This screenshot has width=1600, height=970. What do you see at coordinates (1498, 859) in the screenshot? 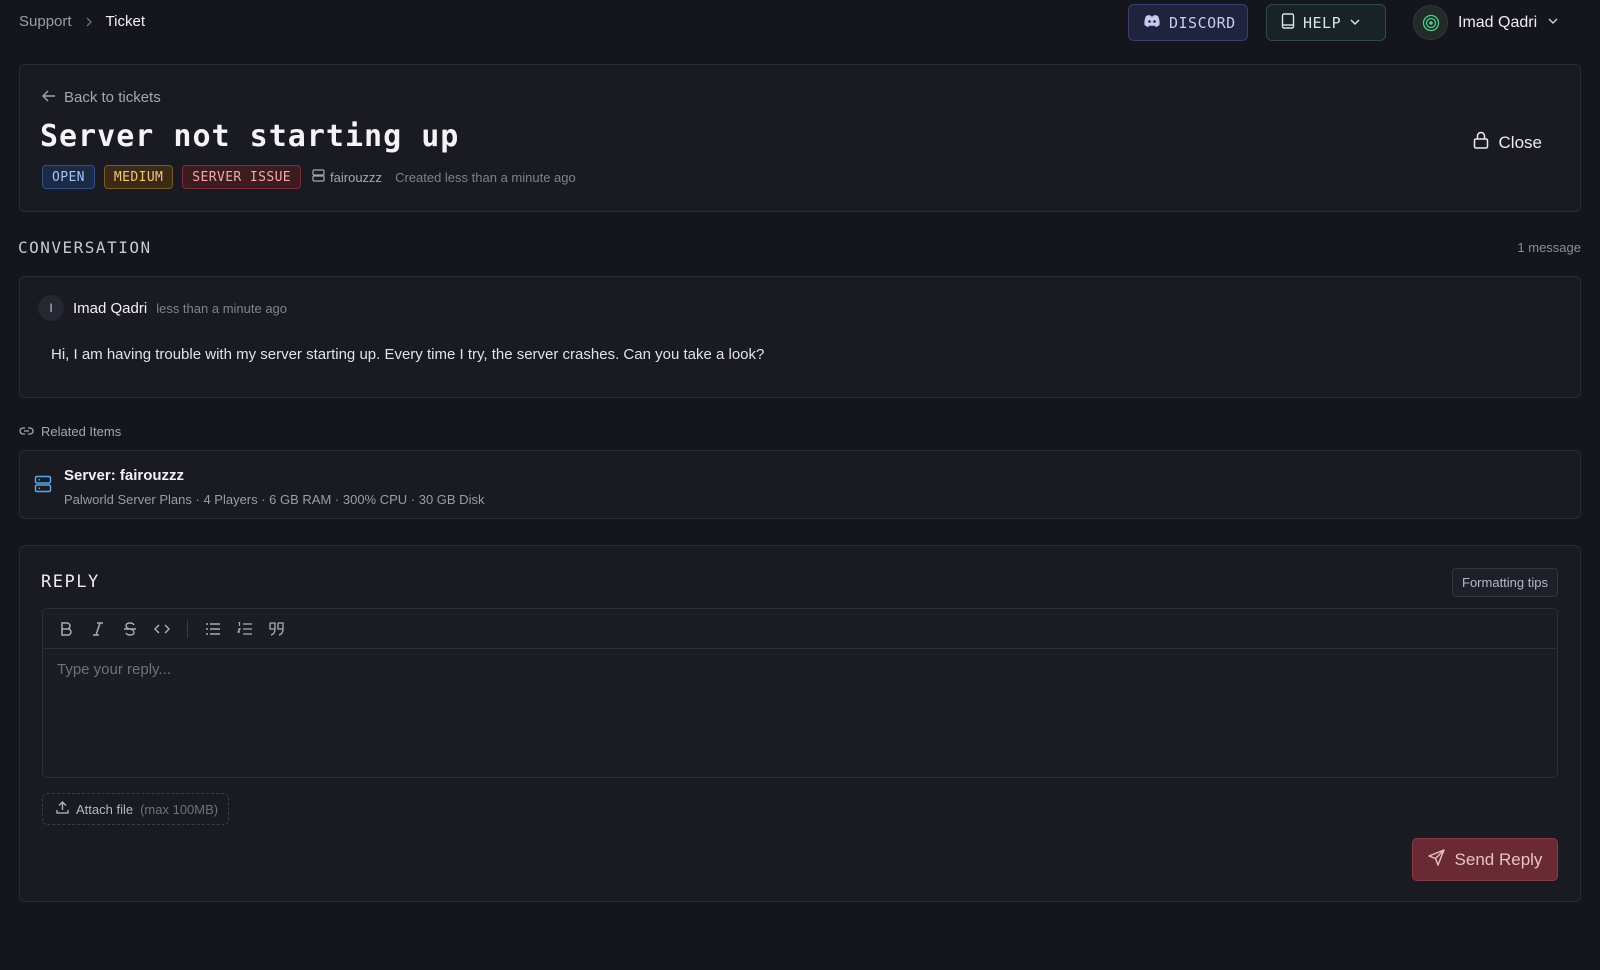
I see `send-reply-label: Send Reply` at bounding box center [1498, 859].